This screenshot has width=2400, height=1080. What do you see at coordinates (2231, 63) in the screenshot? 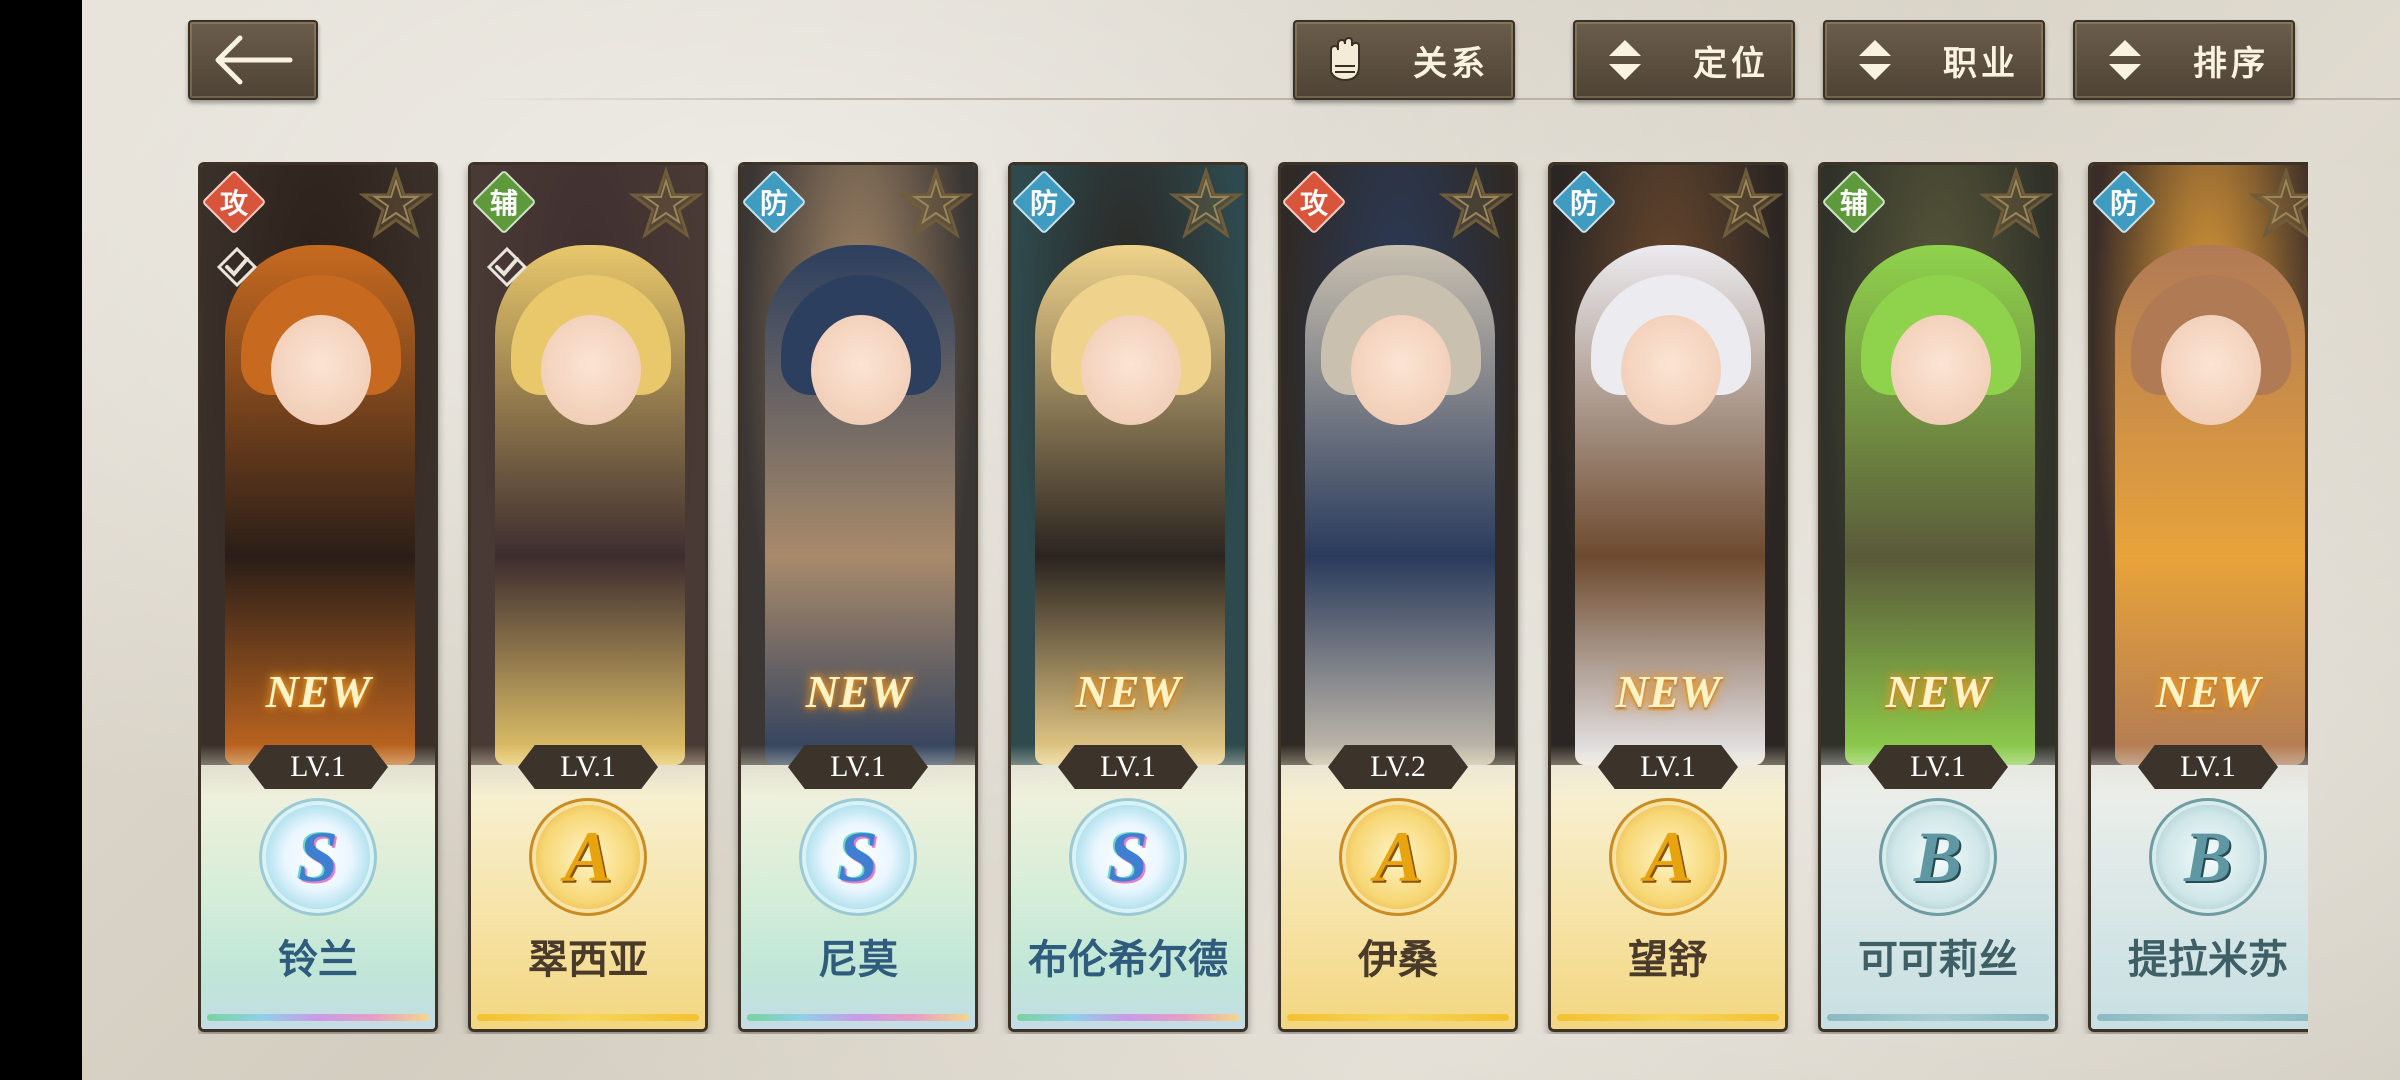
I see `sort-label: 排序` at bounding box center [2231, 63].